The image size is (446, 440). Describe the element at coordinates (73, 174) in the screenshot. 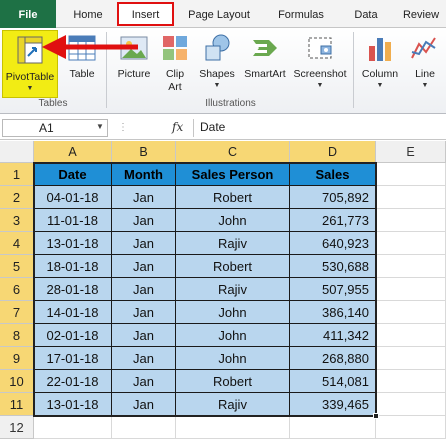

I see `header-cell: Date` at that location.